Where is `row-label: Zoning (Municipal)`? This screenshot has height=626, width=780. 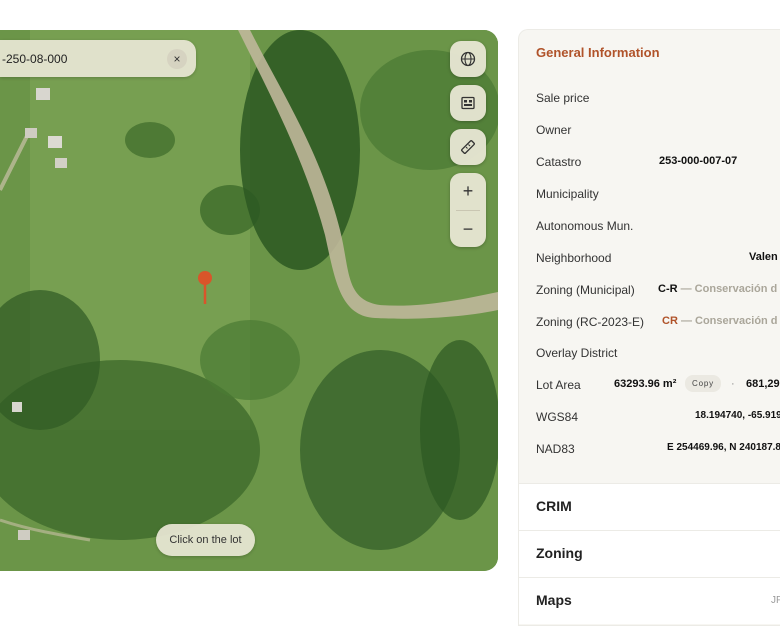 row-label: Zoning (Municipal) is located at coordinates (585, 290).